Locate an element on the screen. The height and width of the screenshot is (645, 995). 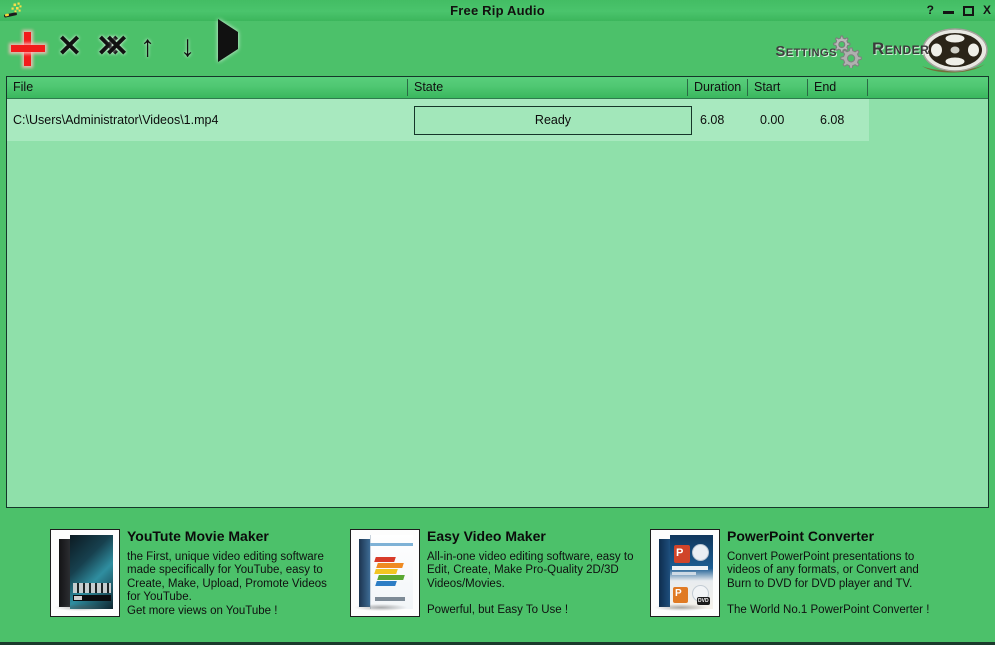
cell-start: 0.00 is located at coordinates (772, 120).